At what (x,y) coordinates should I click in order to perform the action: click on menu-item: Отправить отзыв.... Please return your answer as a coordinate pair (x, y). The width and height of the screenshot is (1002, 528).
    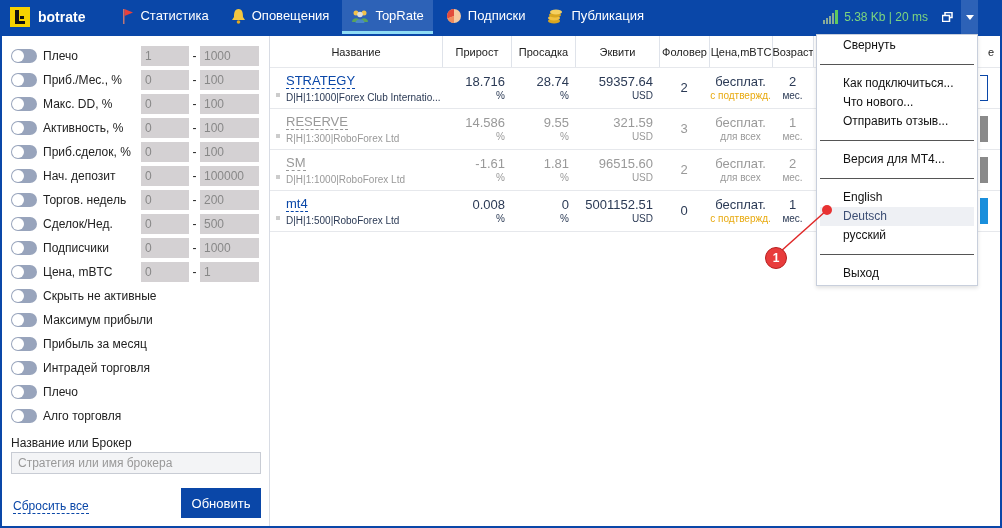
    Looking at the image, I should click on (897, 121).